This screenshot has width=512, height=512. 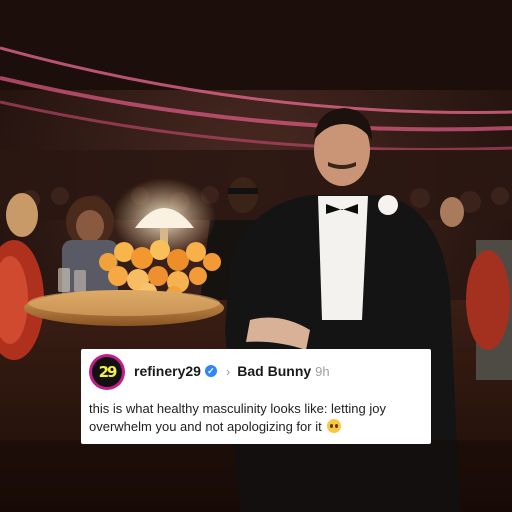 What do you see at coordinates (322, 371) in the screenshot?
I see `timestamp: 9h` at bounding box center [322, 371].